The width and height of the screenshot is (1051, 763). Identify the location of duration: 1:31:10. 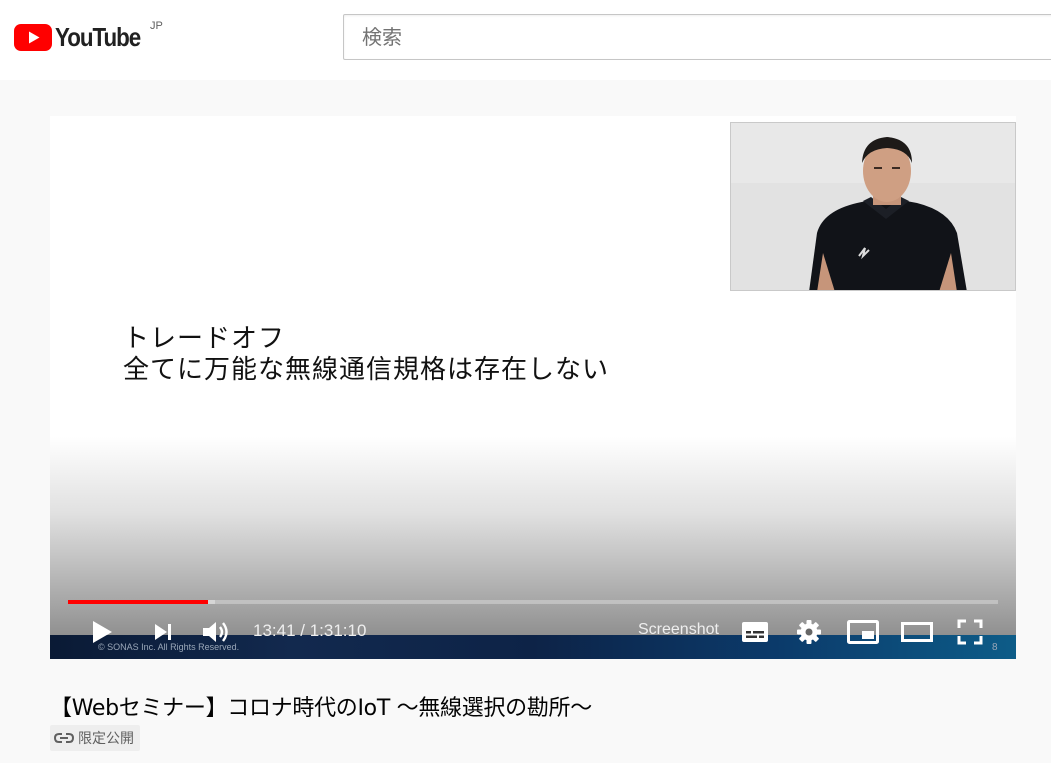
(338, 630).